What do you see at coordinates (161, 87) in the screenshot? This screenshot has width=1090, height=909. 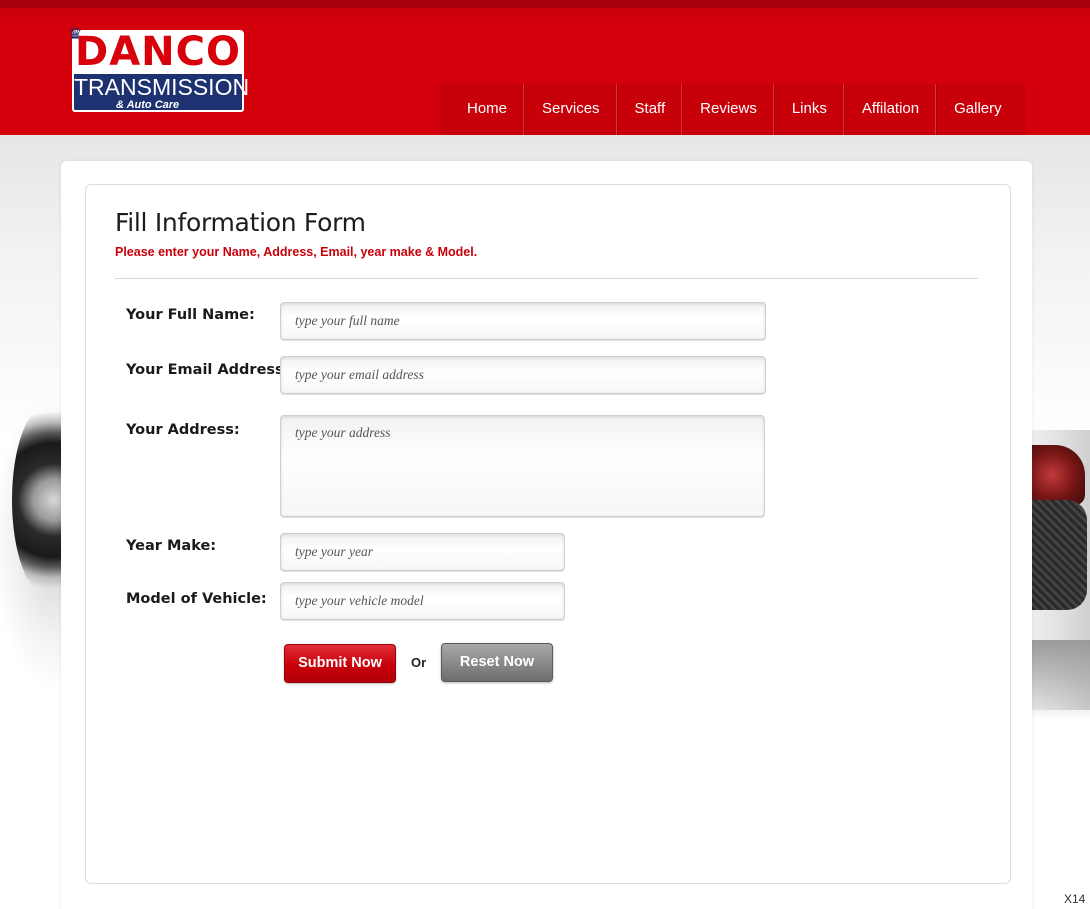 I see `logo-transmission-text: TRANSMISSION` at bounding box center [161, 87].